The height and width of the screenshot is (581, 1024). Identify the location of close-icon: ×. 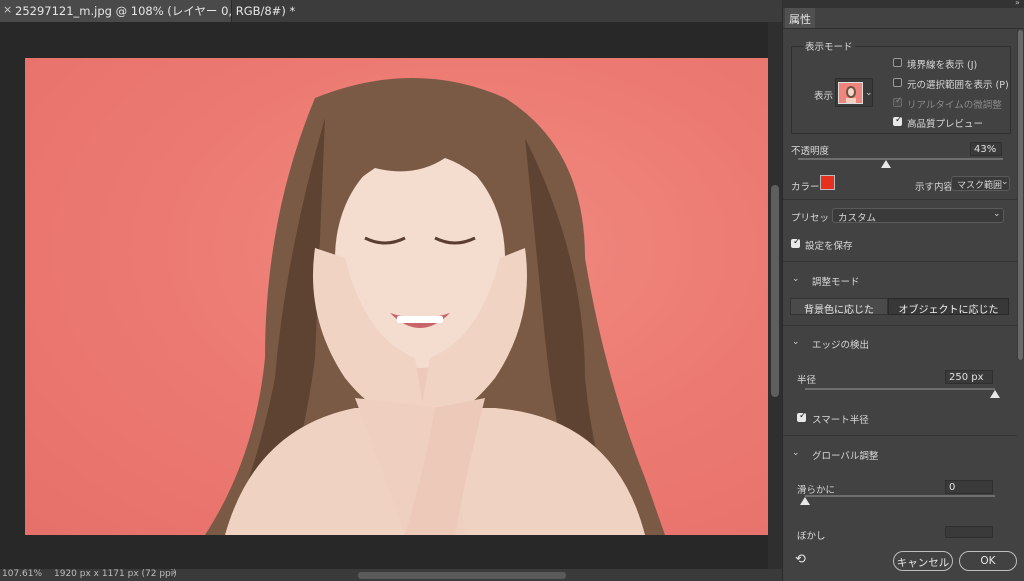
(7, 9).